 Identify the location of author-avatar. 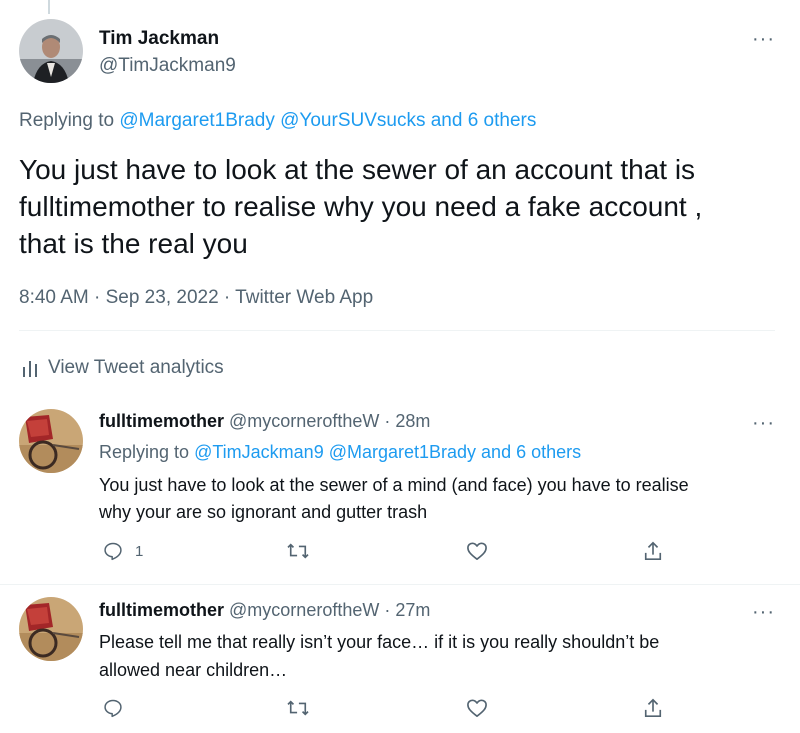
(51, 51).